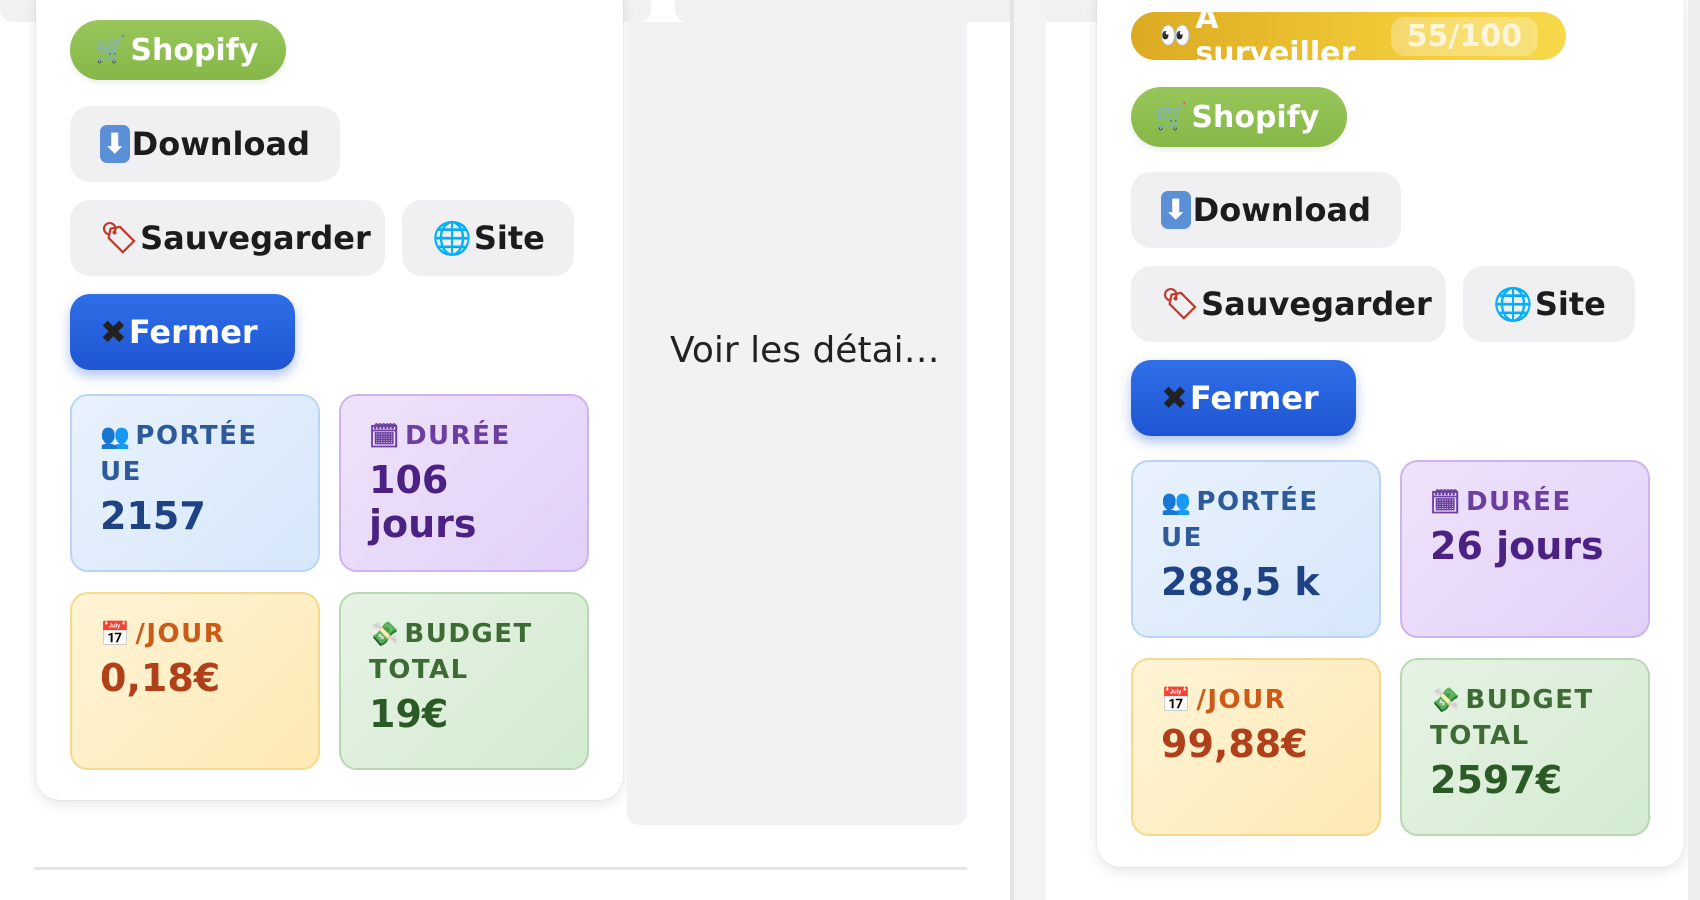 The height and width of the screenshot is (900, 1700). What do you see at coordinates (1464, 36) in the screenshot?
I see `score-badge: 55/100` at bounding box center [1464, 36].